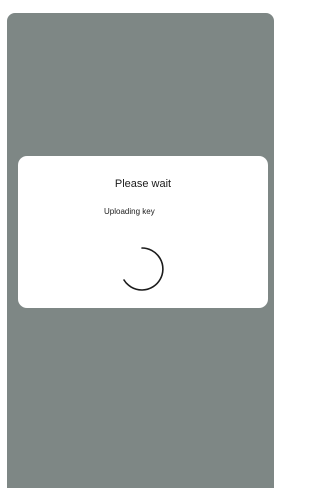 The width and height of the screenshot is (320, 488). I want to click on dialog-title: Please wait, so click(143, 184).